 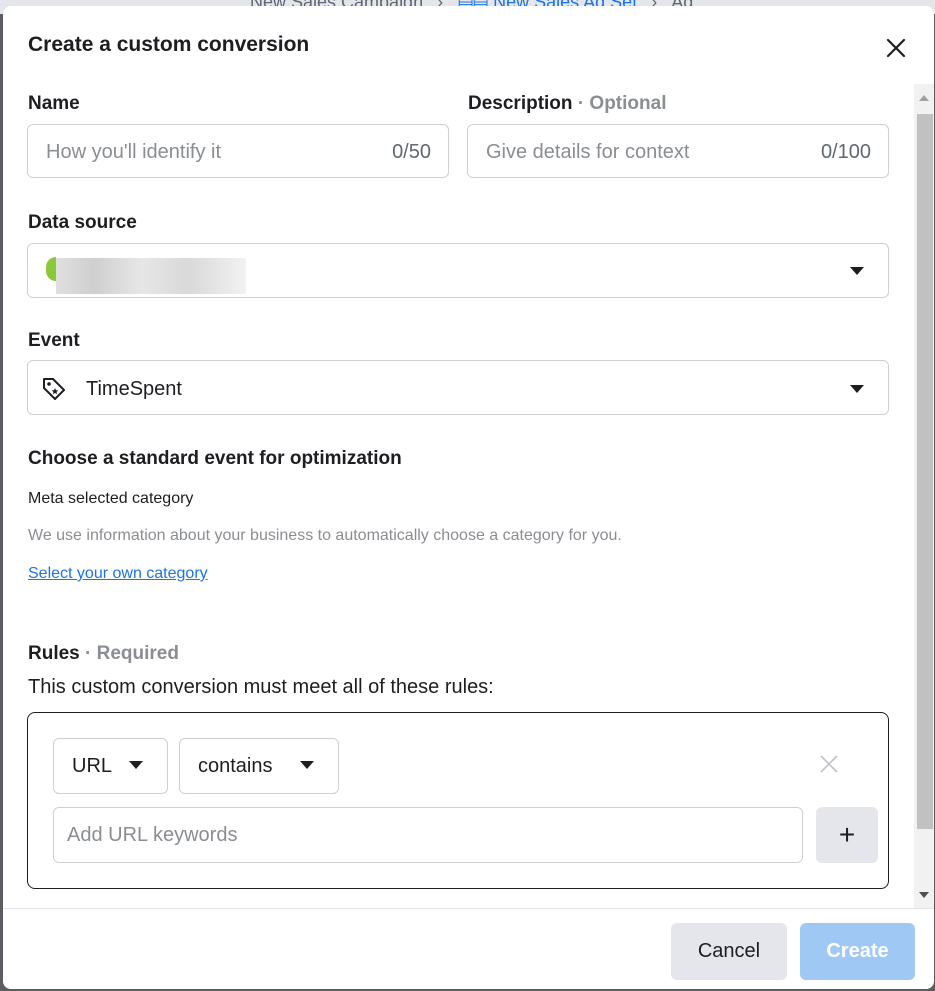 What do you see at coordinates (925, 471) in the screenshot?
I see `scroll-thumb` at bounding box center [925, 471].